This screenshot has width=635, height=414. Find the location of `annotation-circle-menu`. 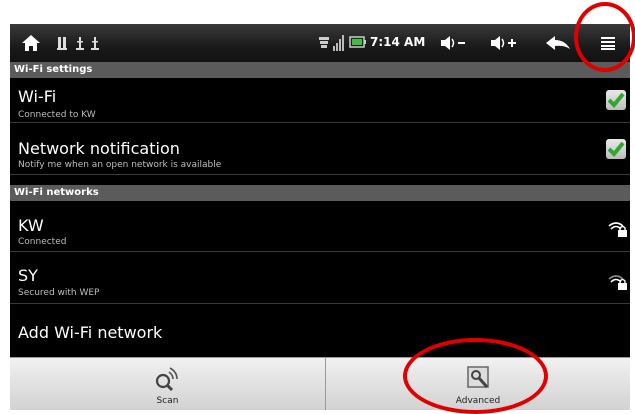

annotation-circle-menu is located at coordinates (604, 37).